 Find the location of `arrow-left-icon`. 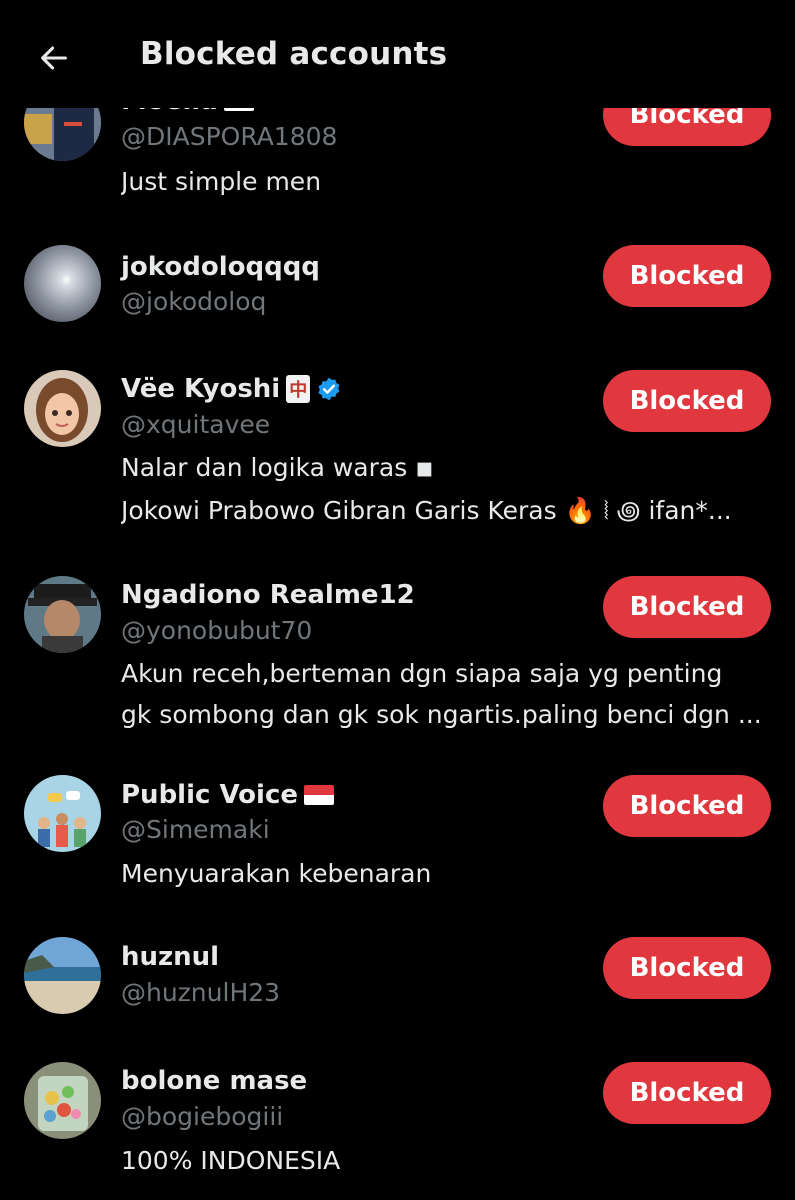

arrow-left-icon is located at coordinates (54, 58).